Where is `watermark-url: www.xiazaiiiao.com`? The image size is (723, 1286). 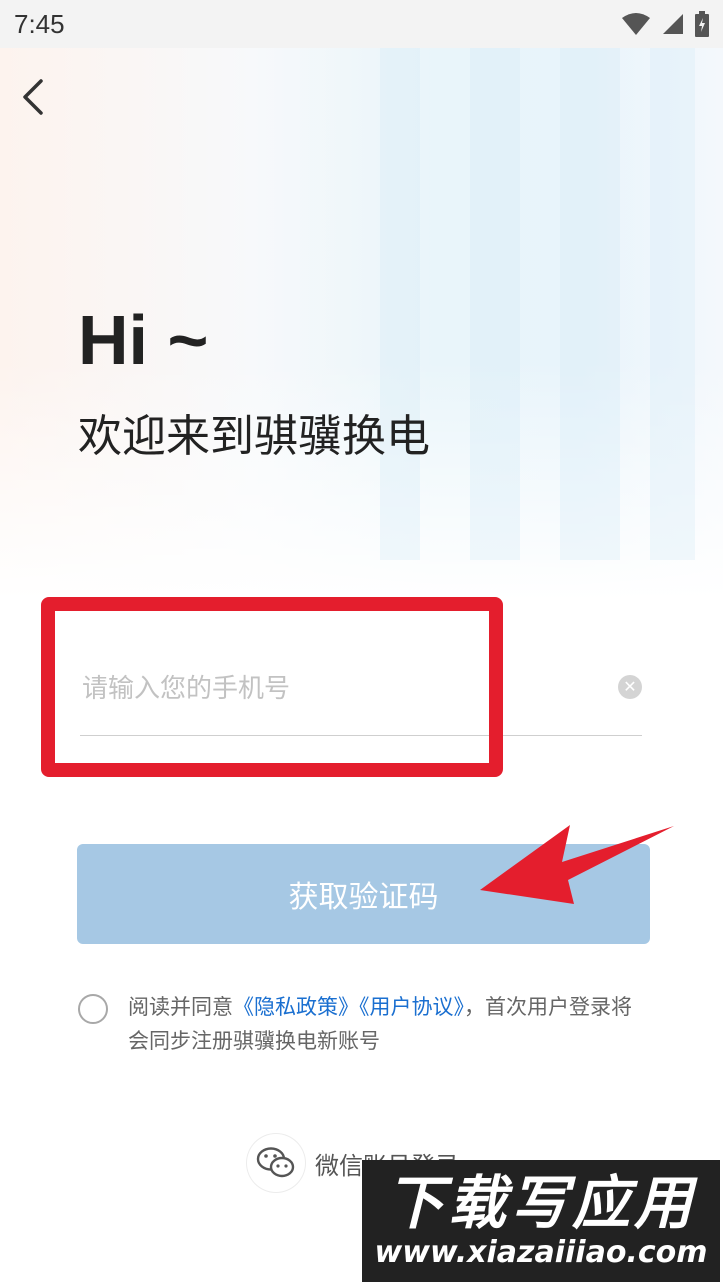 watermark-url: www.xiazaiiiao.com is located at coordinates (541, 1252).